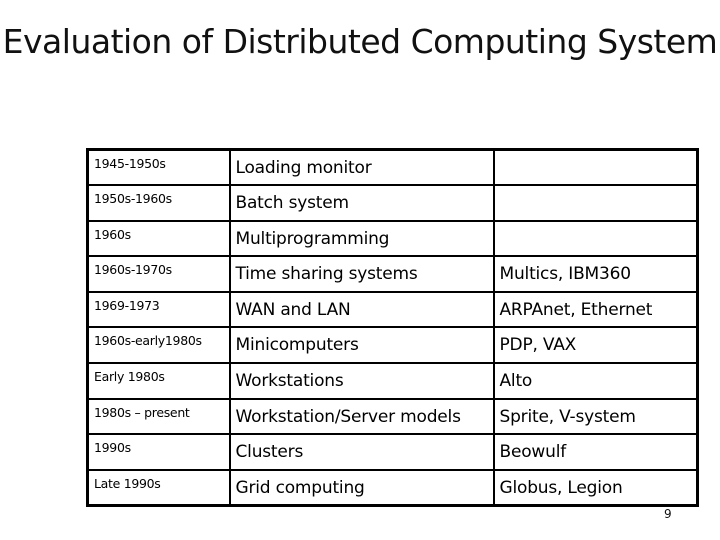 The width and height of the screenshot is (720, 540). Describe the element at coordinates (158, 203) in the screenshot. I see `era-cell: 1950s-1960s` at that location.